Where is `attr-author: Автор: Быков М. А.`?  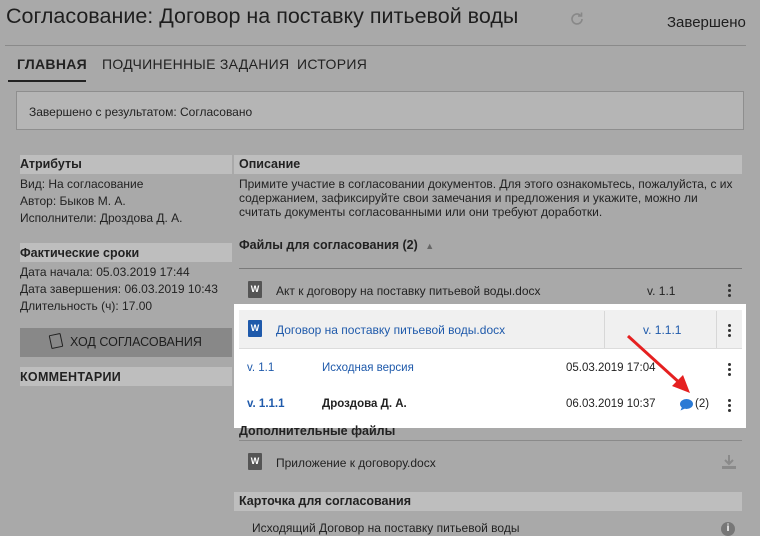
attr-author: Автор: Быков М. А. is located at coordinates (73, 201).